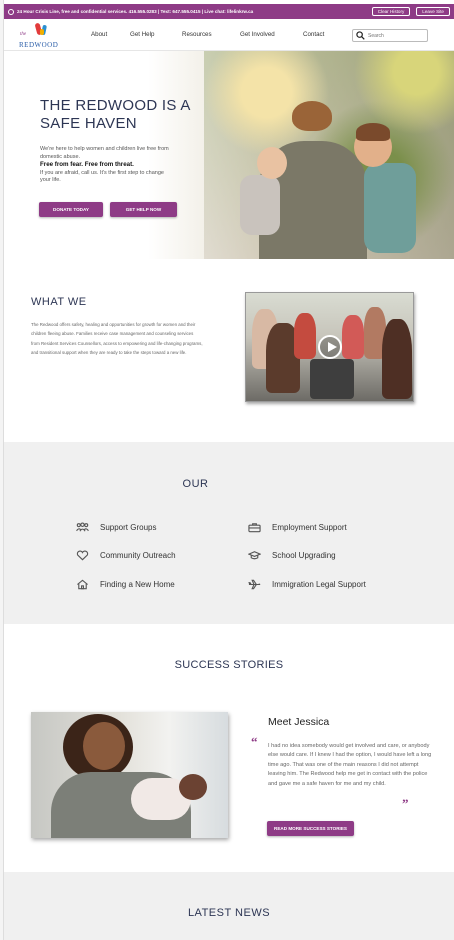 Image resolution: width=454 pixels, height=940 pixels. I want to click on service-community-outreach: Community Outreach, so click(126, 555).